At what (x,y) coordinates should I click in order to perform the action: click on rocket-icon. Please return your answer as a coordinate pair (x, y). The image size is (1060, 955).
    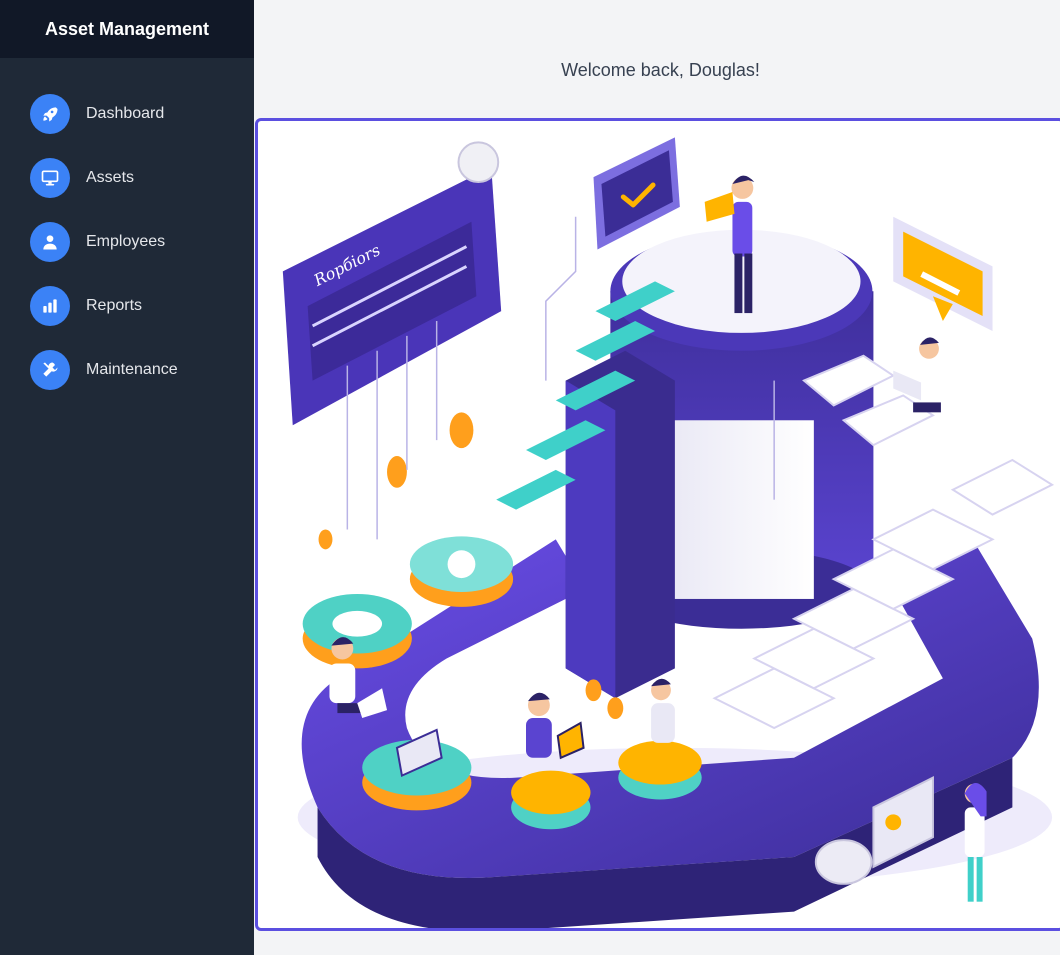
    Looking at the image, I should click on (50, 114).